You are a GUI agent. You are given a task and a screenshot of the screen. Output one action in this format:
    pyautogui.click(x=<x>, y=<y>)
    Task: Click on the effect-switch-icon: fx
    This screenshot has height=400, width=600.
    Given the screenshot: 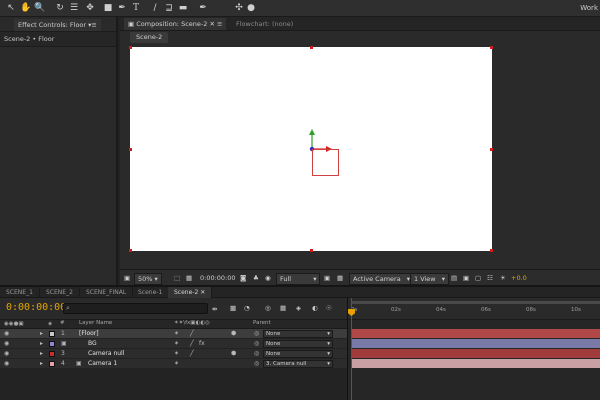 What is the action you would take?
    pyautogui.click(x=202, y=344)
    